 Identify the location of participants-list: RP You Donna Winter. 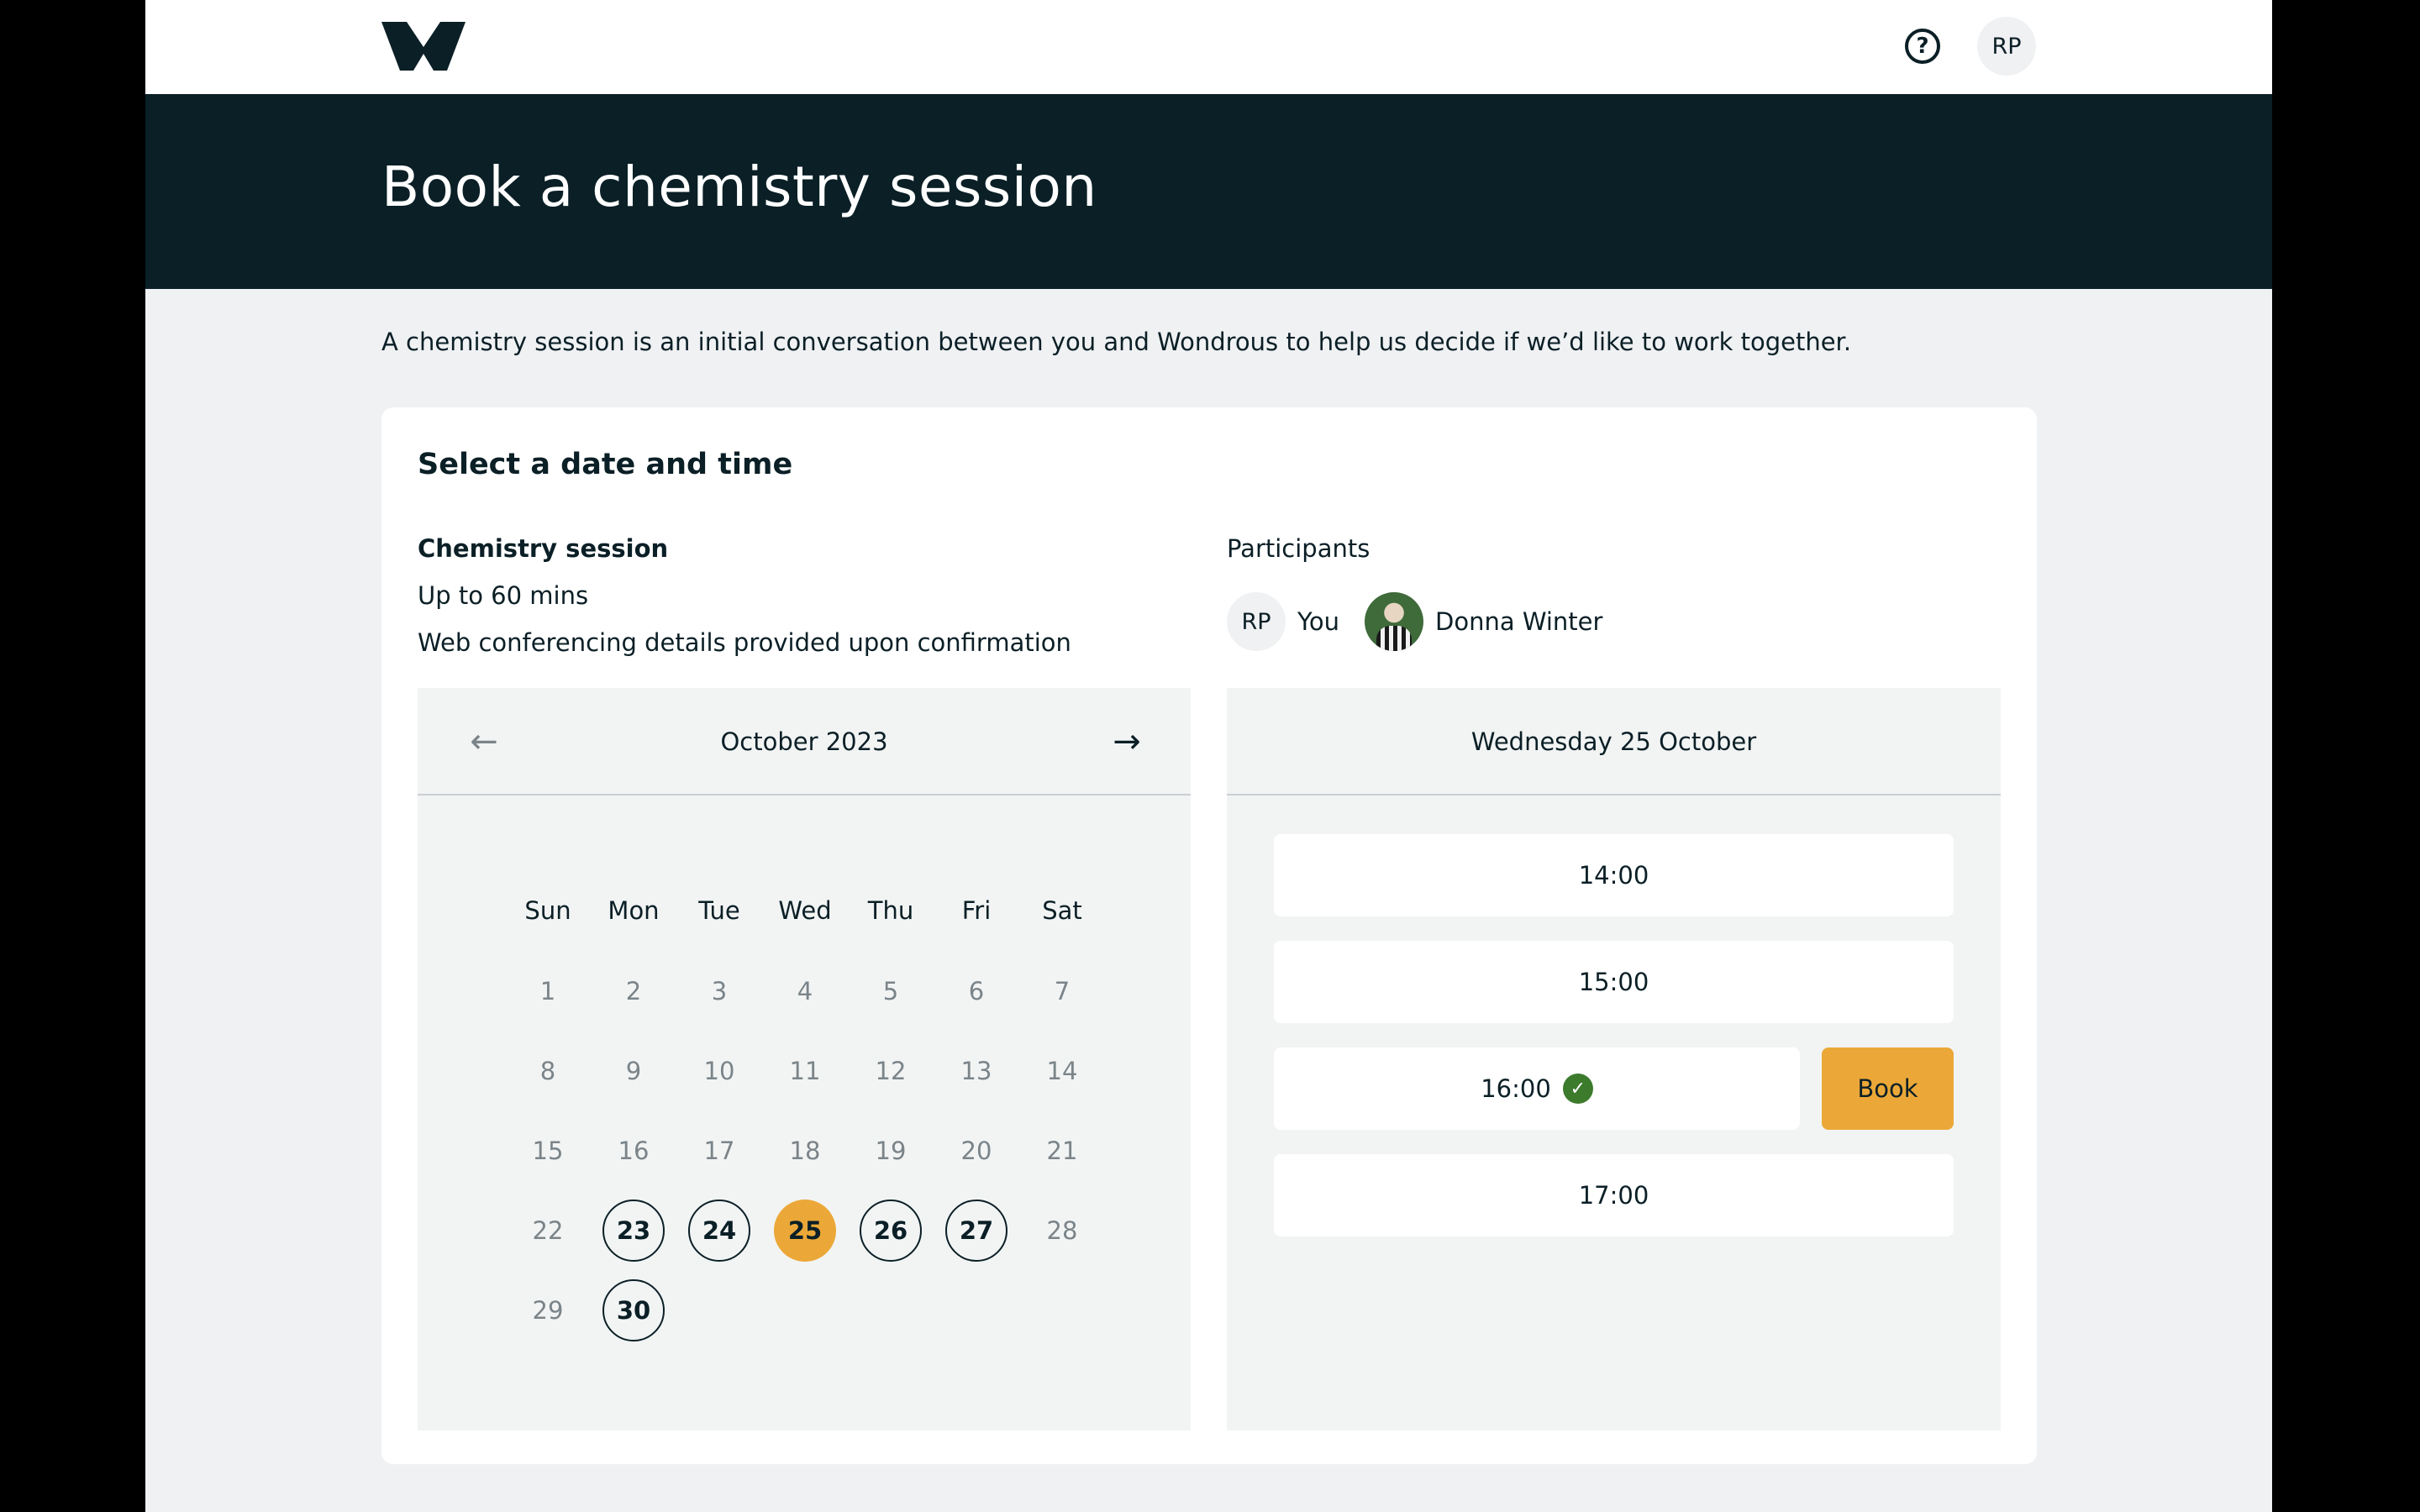
(1479, 622).